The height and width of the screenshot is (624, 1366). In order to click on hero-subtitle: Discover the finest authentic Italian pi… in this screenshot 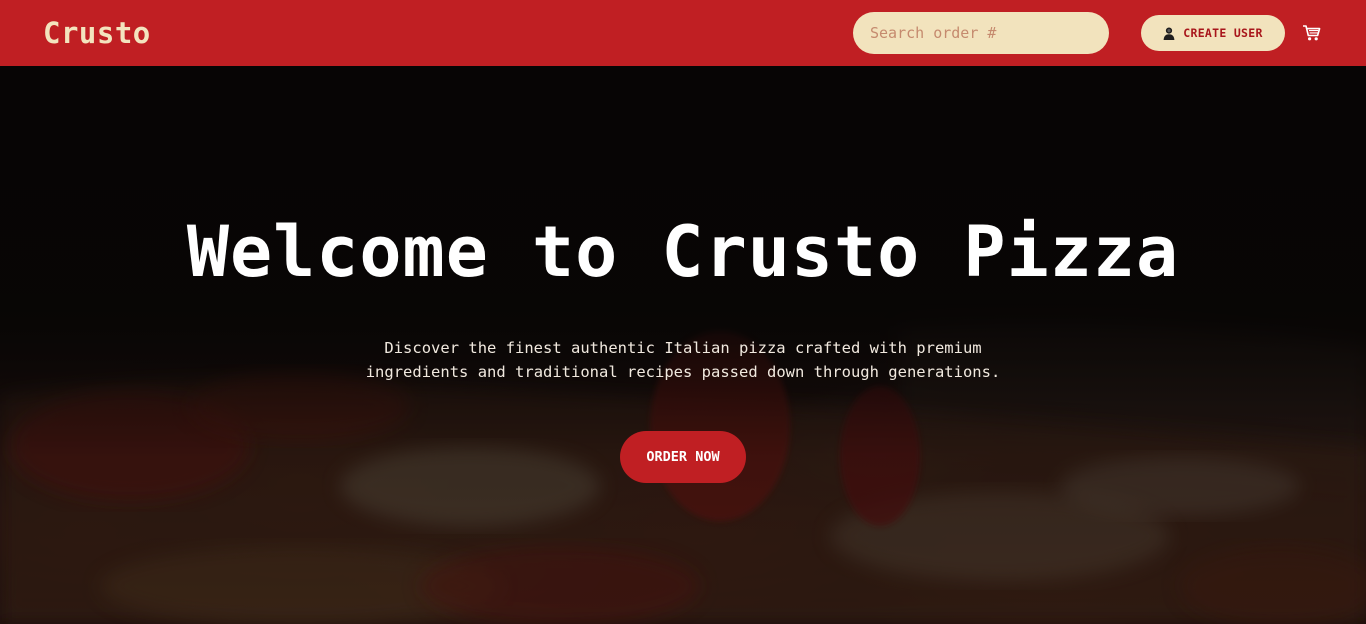, I will do `click(683, 360)`.